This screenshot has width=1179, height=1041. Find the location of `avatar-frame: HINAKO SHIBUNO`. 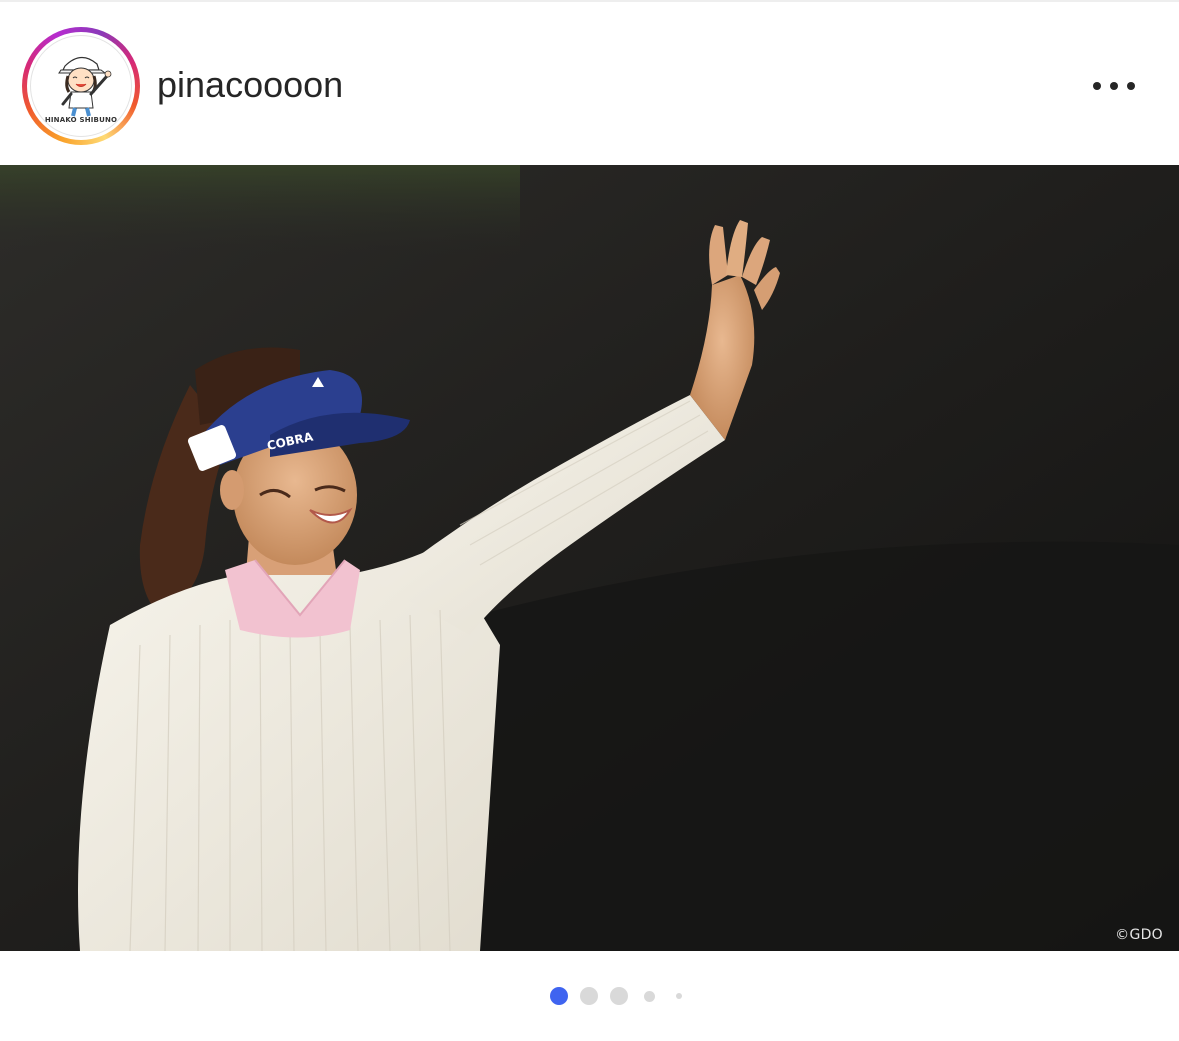

avatar-frame: HINAKO SHIBUNO is located at coordinates (81, 86).